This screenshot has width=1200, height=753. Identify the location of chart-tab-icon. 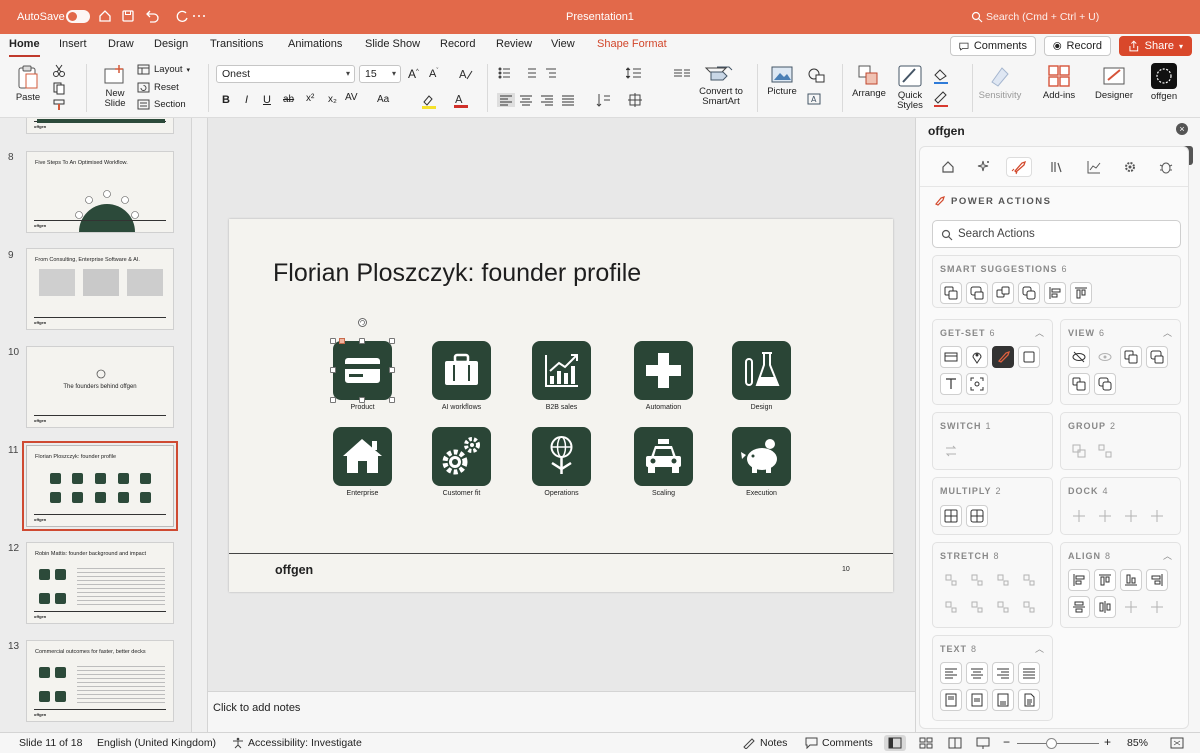
(1094, 167).